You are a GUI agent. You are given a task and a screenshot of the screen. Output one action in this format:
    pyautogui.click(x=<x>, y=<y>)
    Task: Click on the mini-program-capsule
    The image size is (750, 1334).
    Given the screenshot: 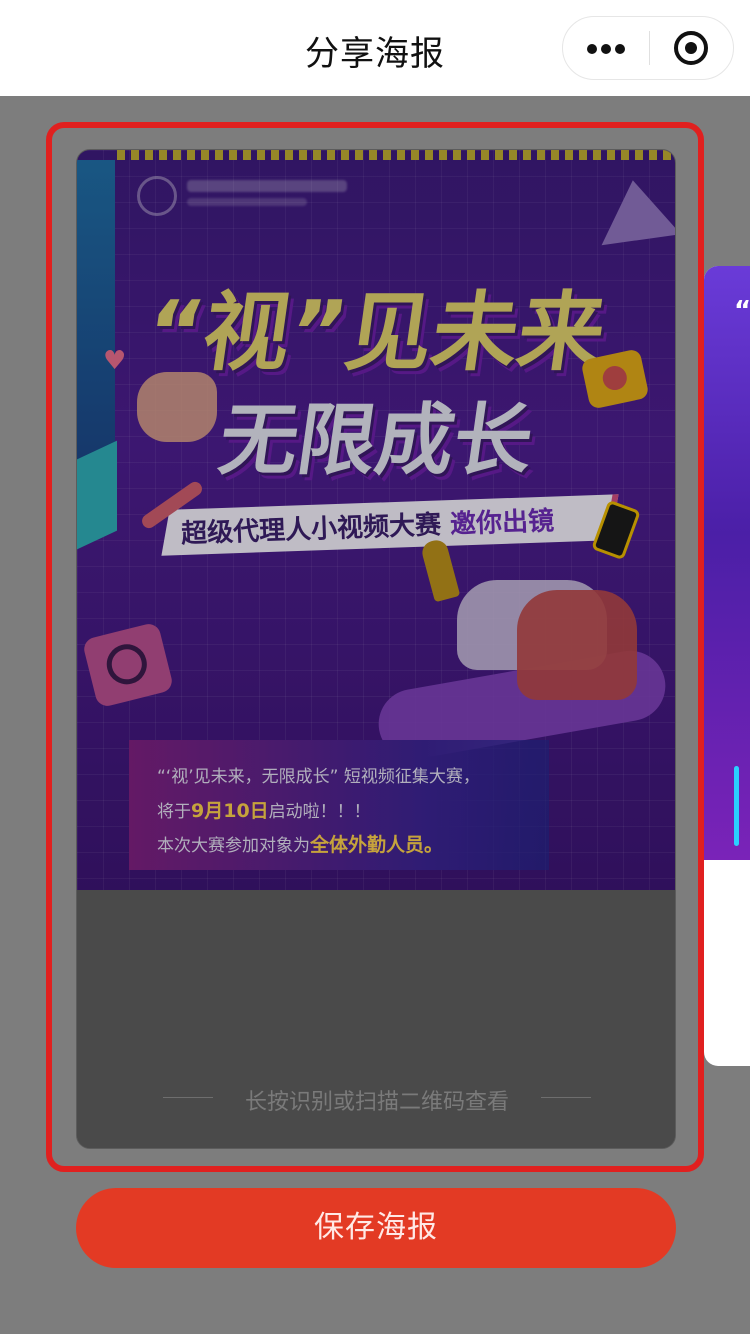 What is the action you would take?
    pyautogui.click(x=648, y=48)
    